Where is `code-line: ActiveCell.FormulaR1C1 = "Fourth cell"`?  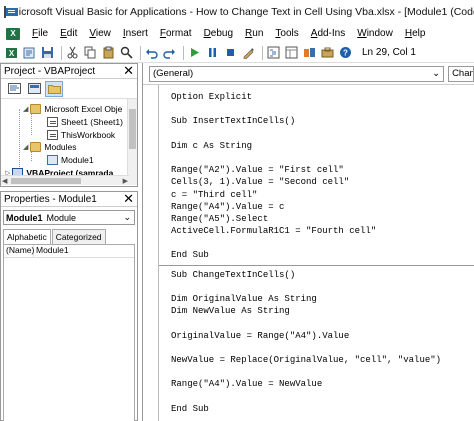 code-line: ActiveCell.FormulaR1C1 = "Fourth cell" is located at coordinates (322, 231).